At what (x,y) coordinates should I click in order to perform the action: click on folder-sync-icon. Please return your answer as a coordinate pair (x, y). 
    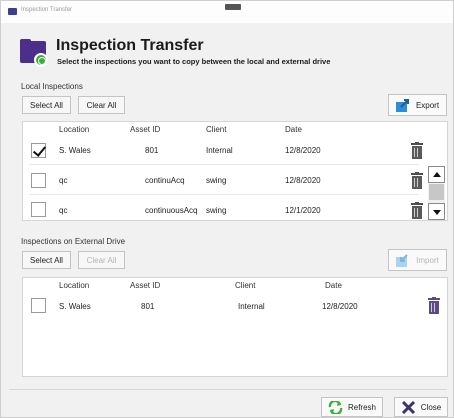
    Looking at the image, I should click on (35, 54).